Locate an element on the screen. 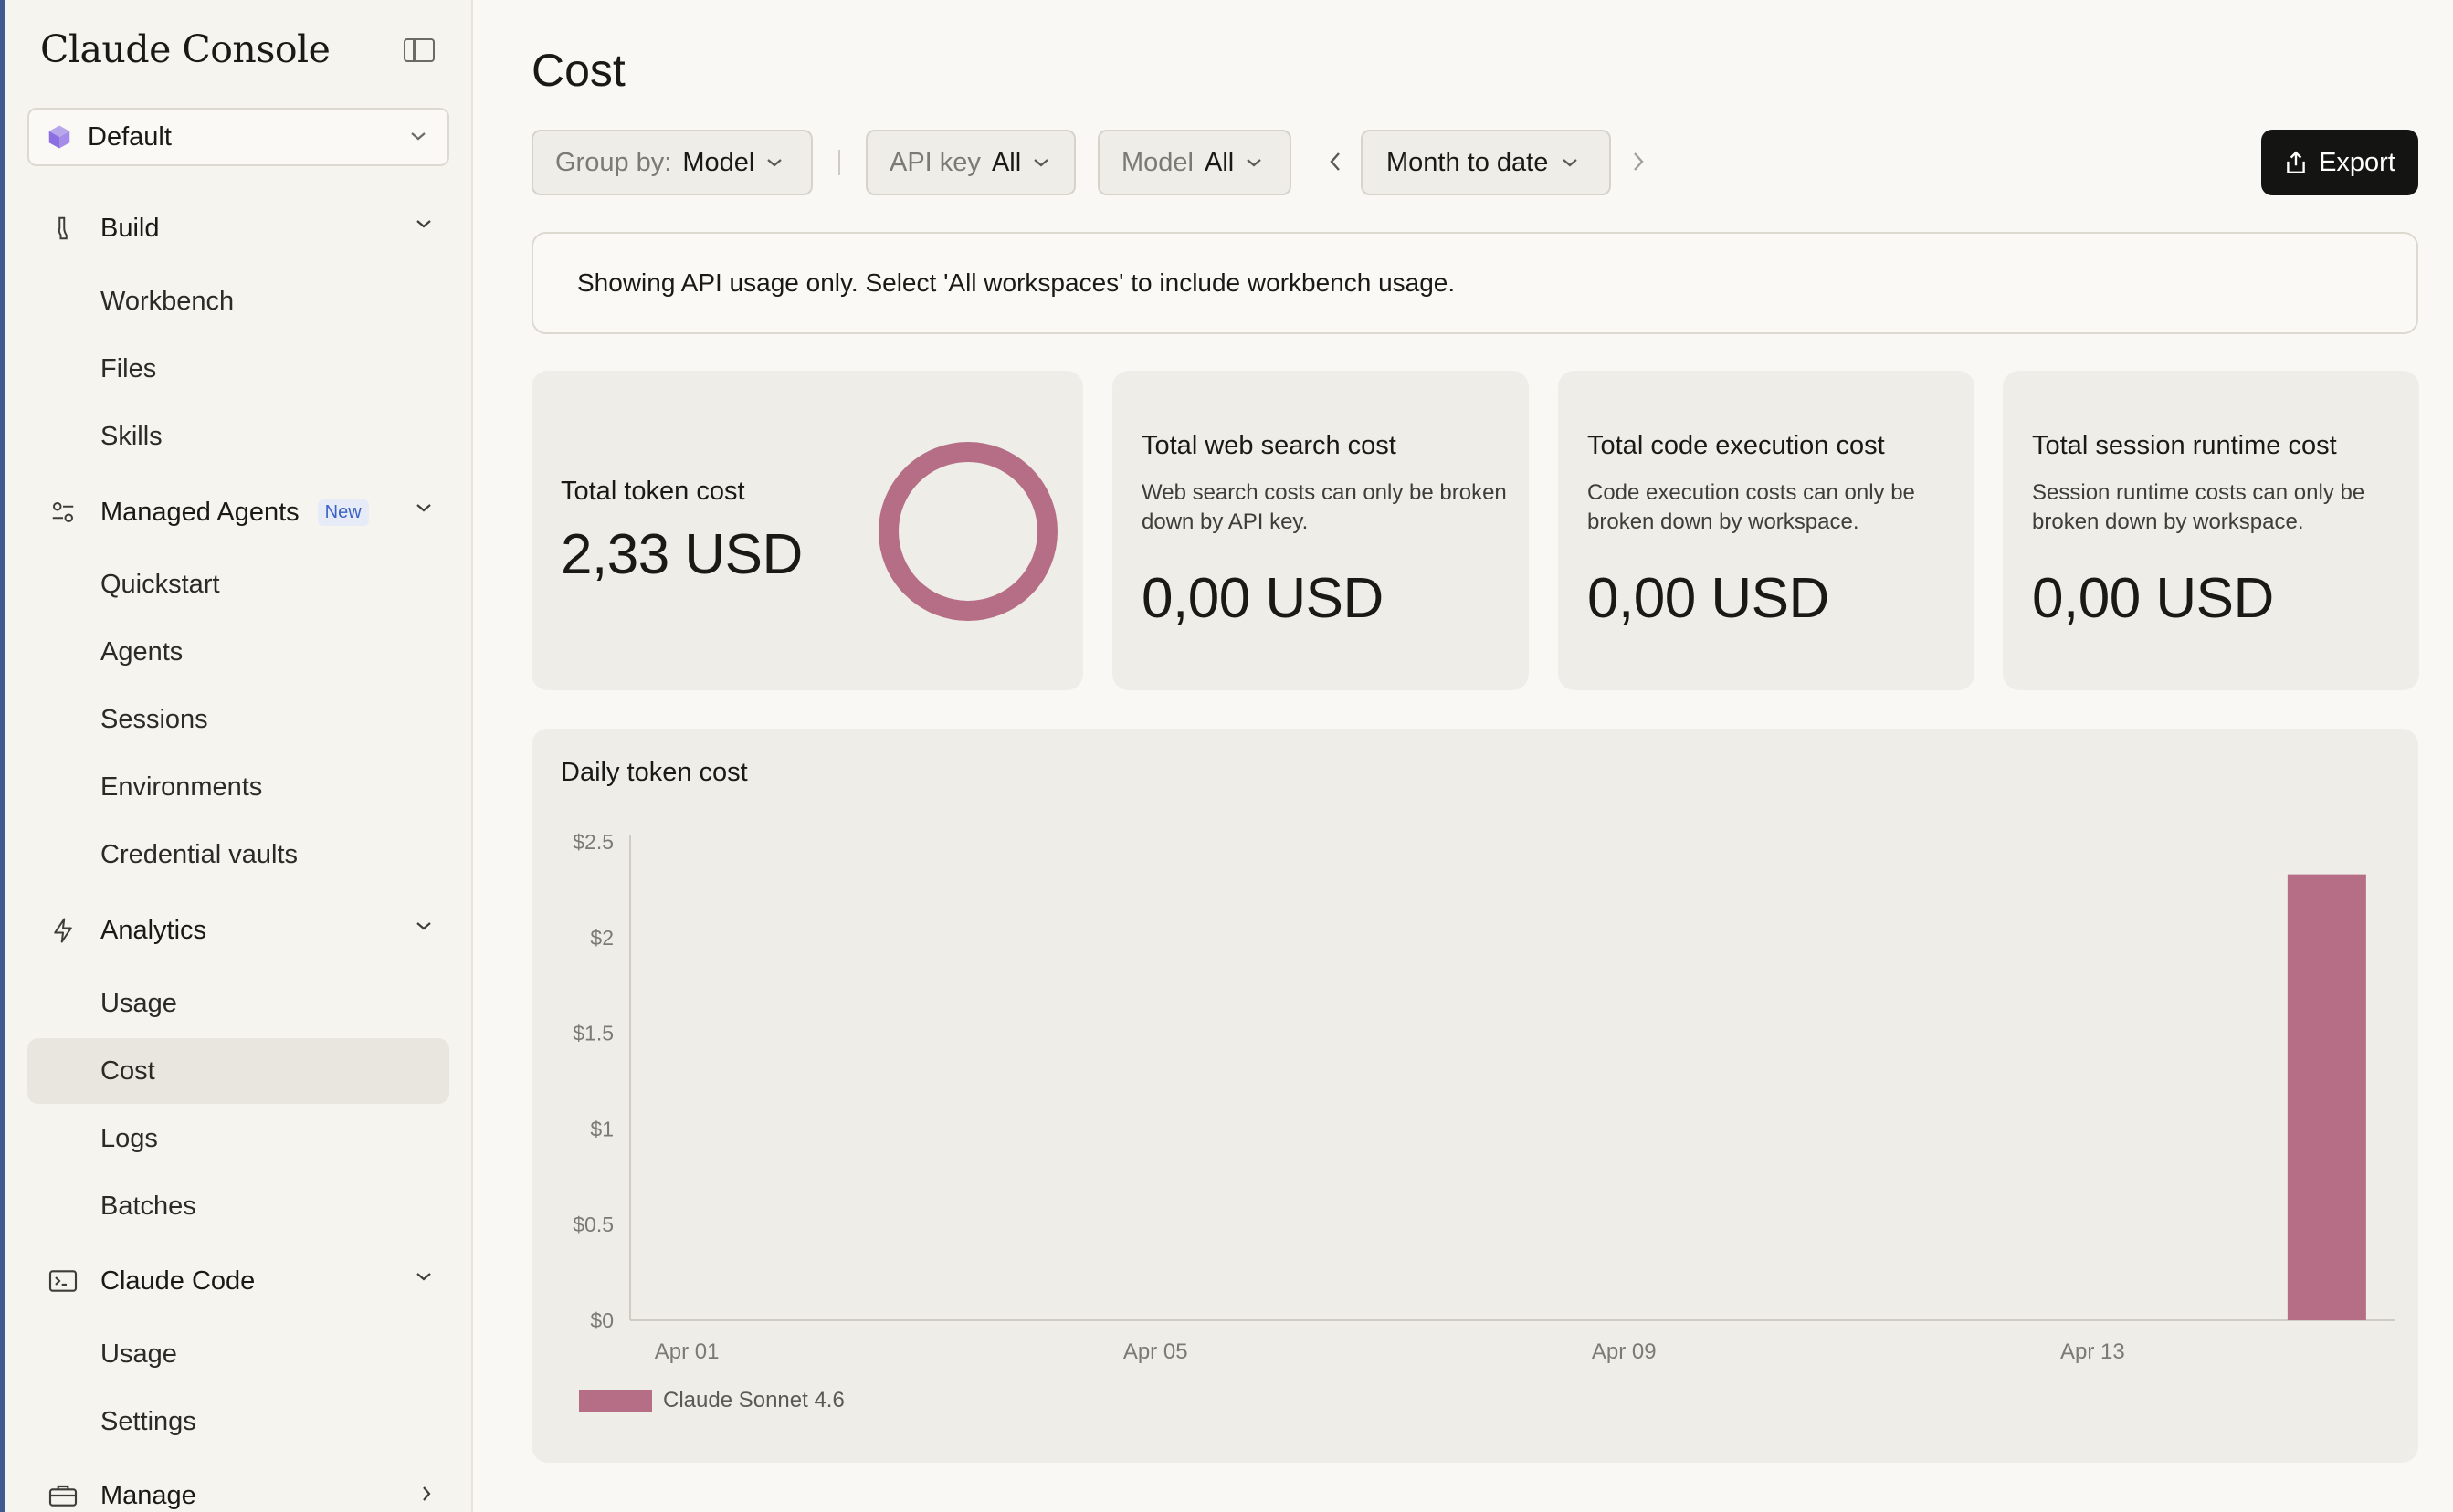 The width and height of the screenshot is (2453, 1512). sidebar-item-claude-code-usage: Usage is located at coordinates (238, 1354).